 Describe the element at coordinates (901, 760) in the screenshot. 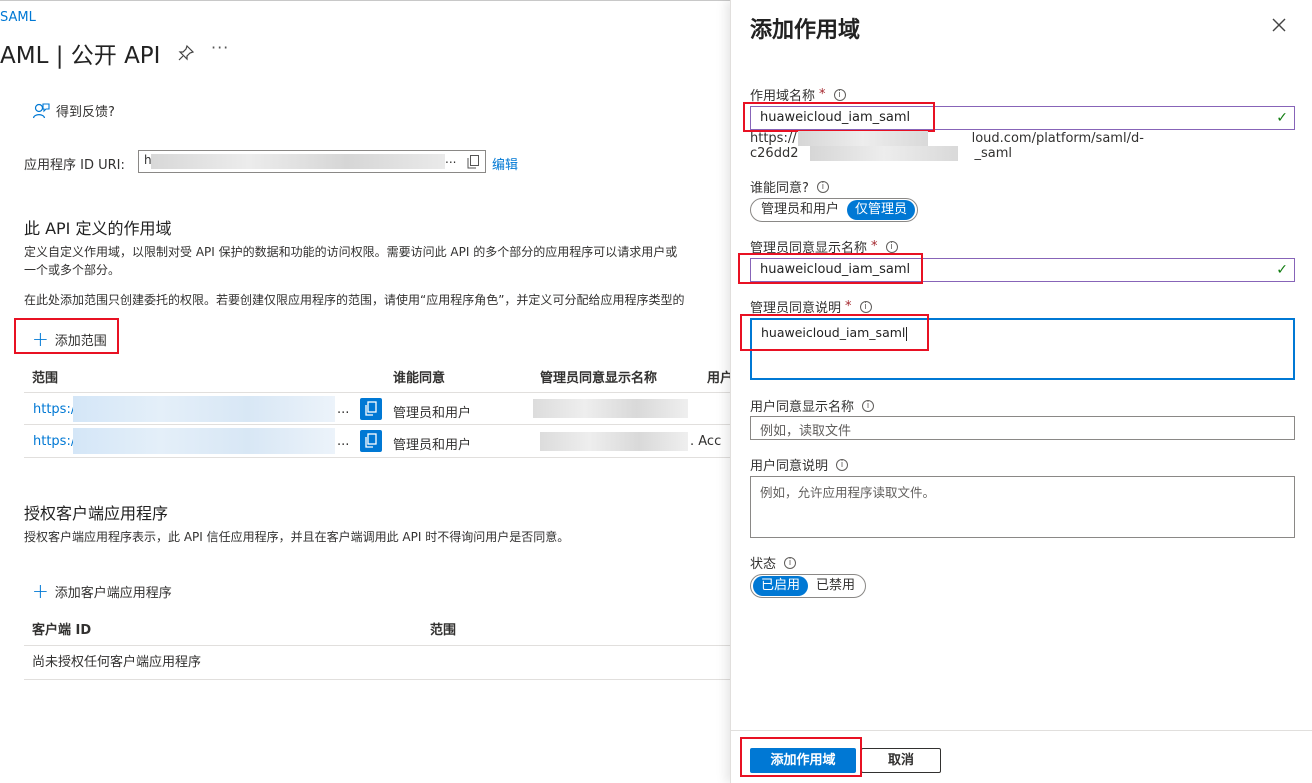

I see `cancel-button: 取消` at that location.